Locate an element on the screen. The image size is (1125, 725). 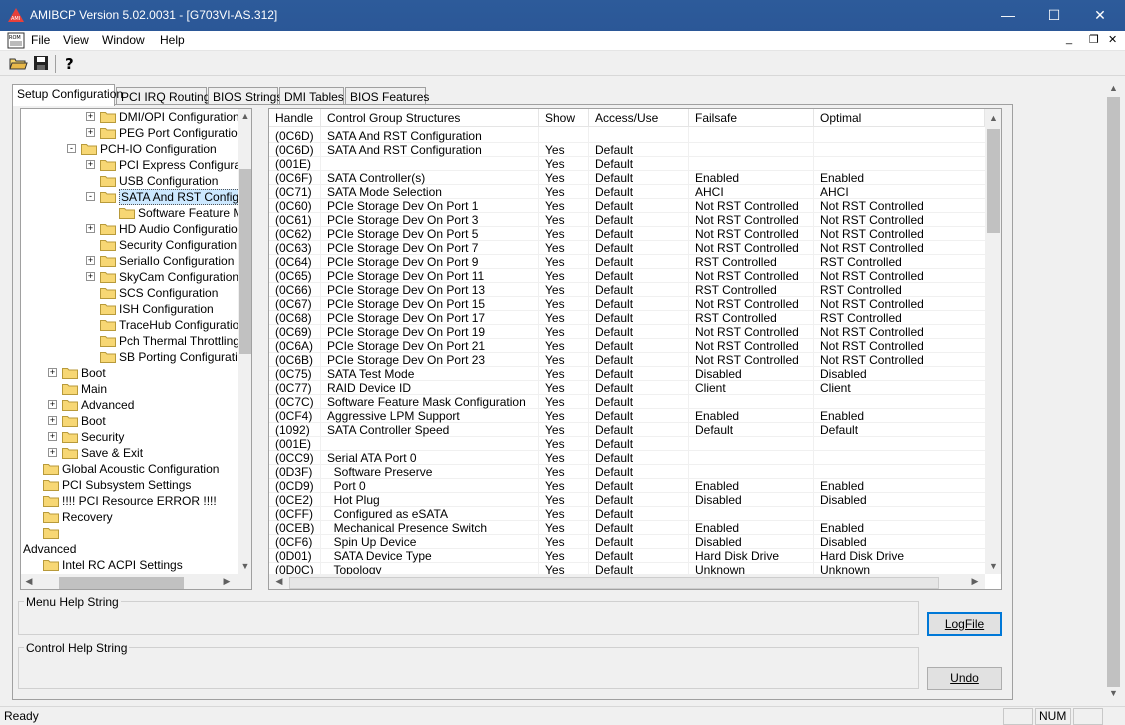
column-header: Optimal is located at coordinates (899, 118).